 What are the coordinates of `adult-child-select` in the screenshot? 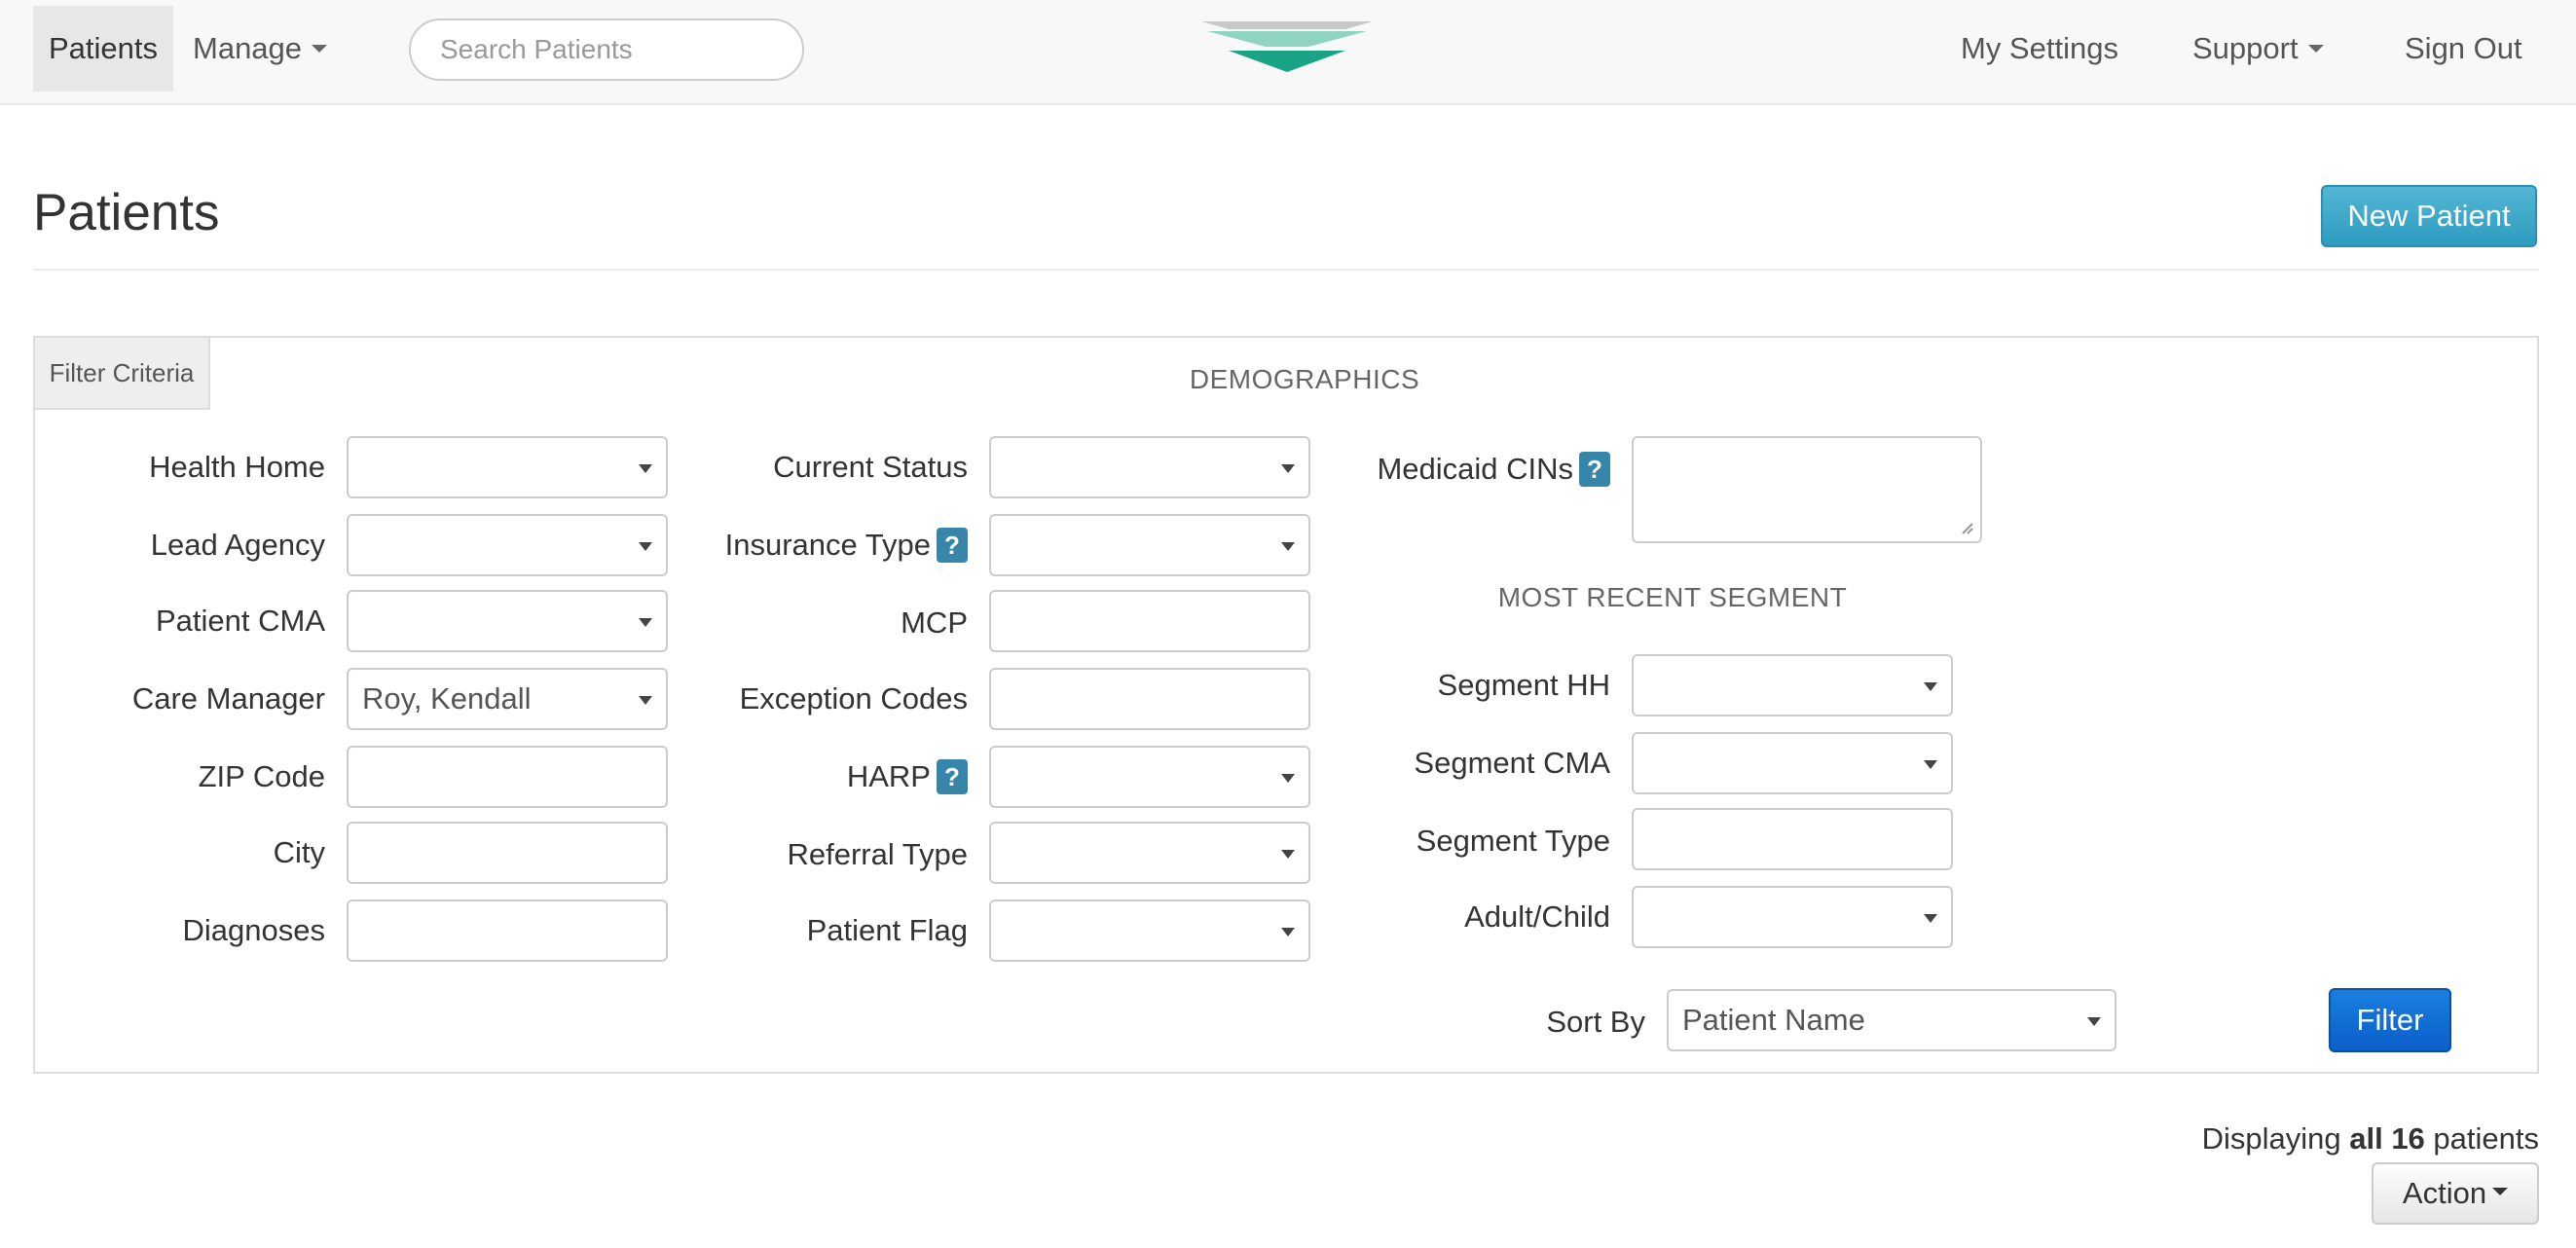 It's located at (1792, 917).